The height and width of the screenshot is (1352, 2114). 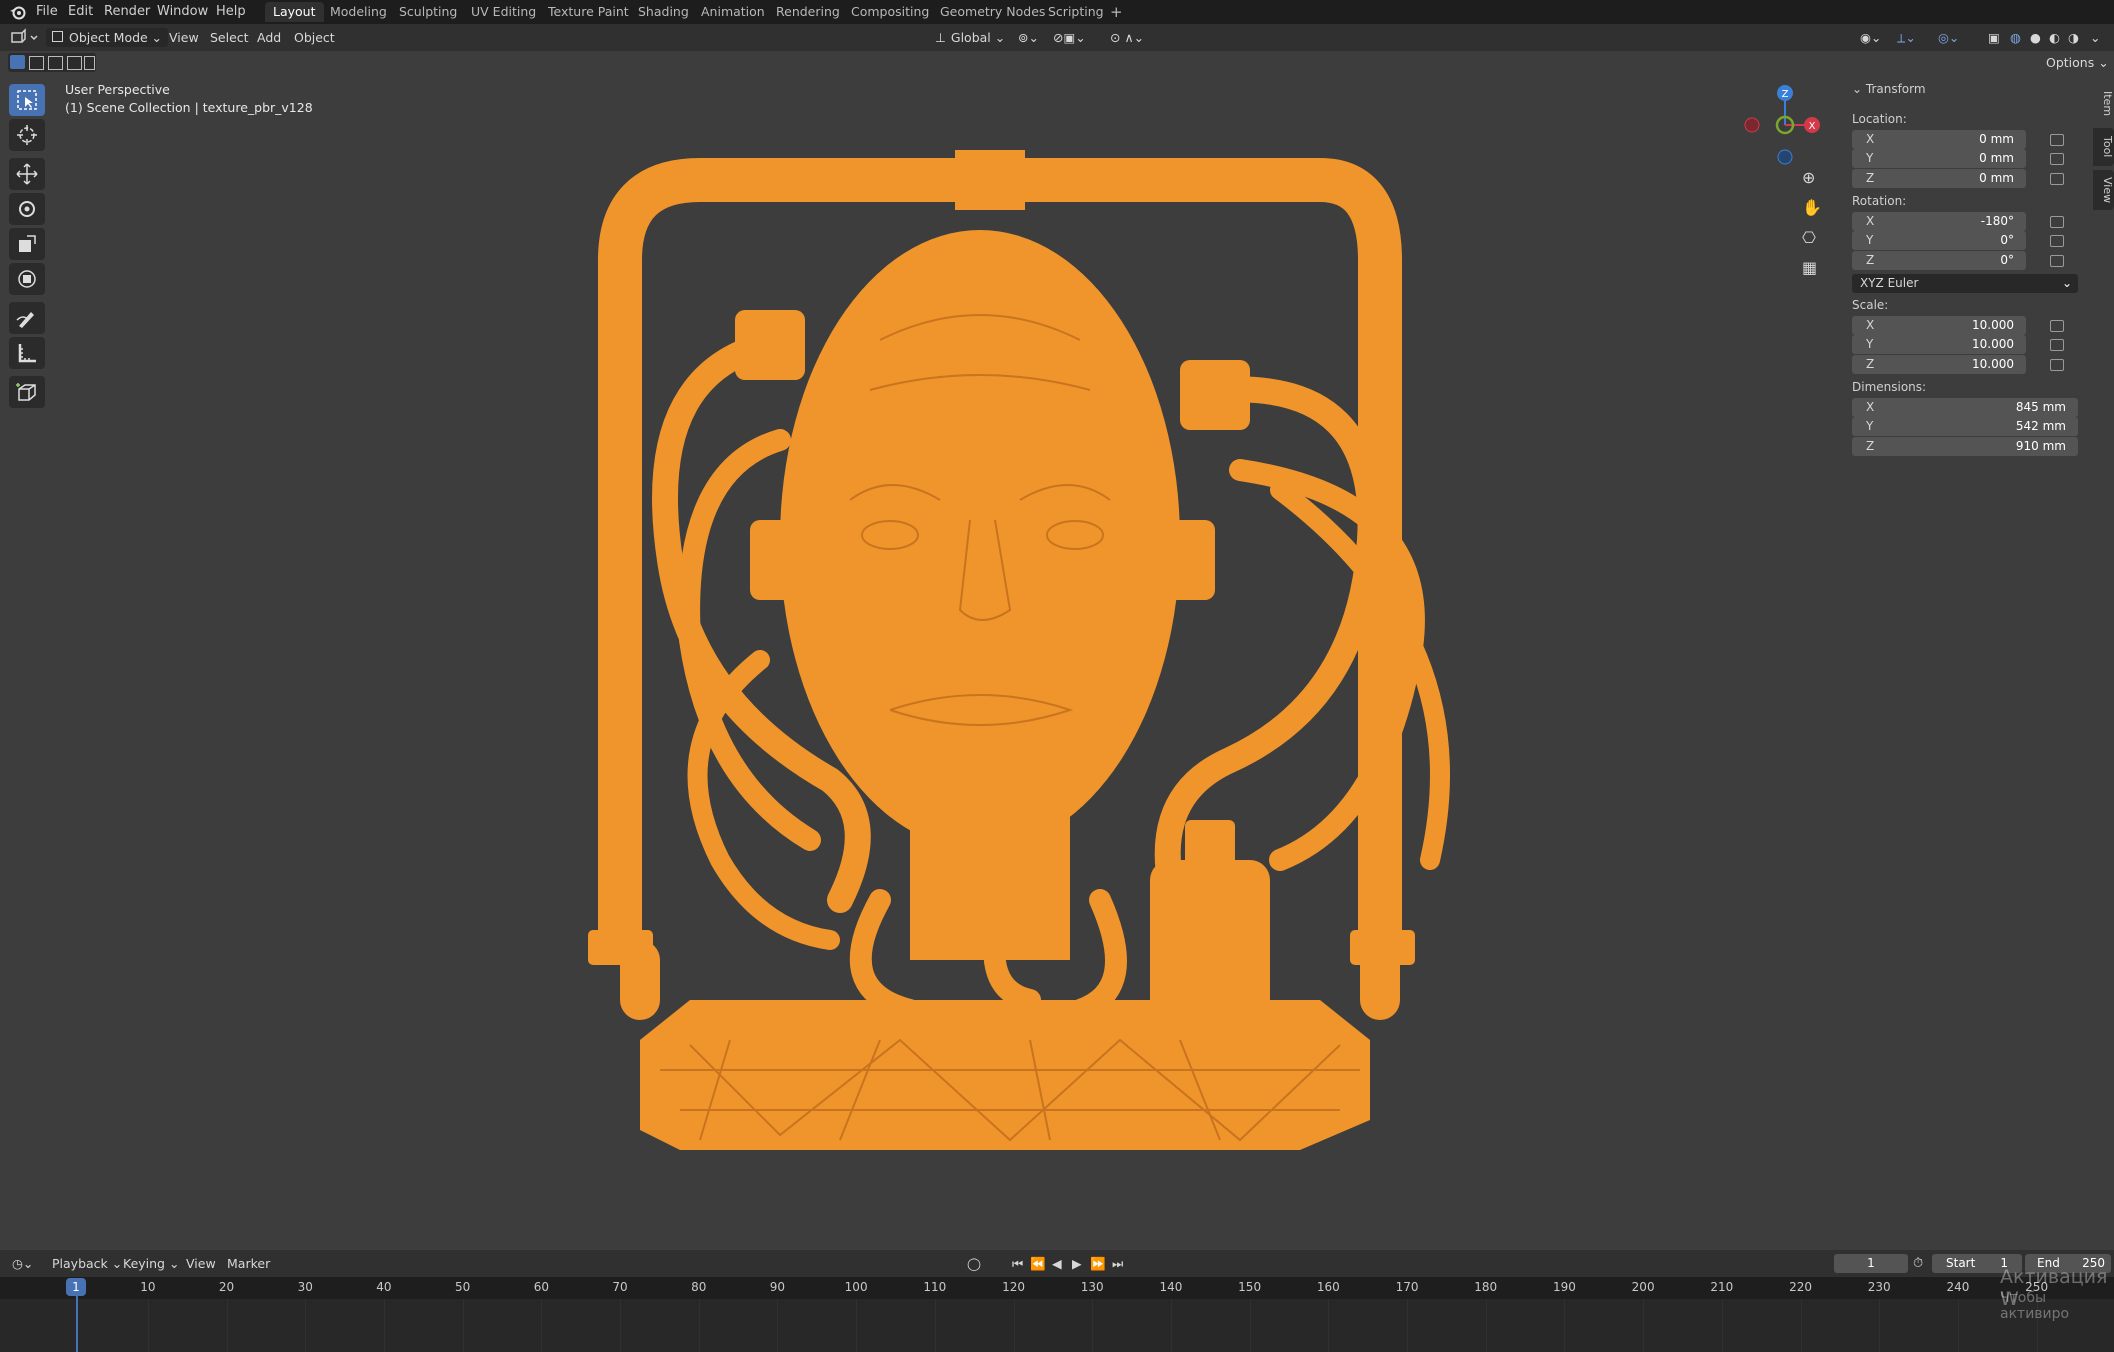 I want to click on editor-type-icon, so click(x=25, y=39).